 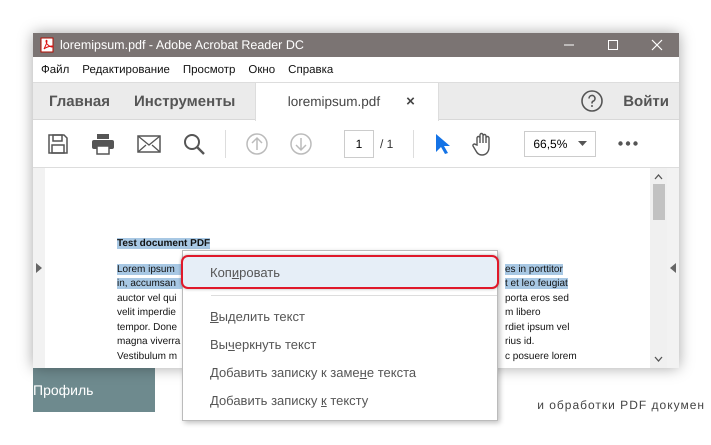 What do you see at coordinates (182, 45) in the screenshot?
I see `window-title: loremipsum.pdf - Adobe Acrobat Reader DC` at bounding box center [182, 45].